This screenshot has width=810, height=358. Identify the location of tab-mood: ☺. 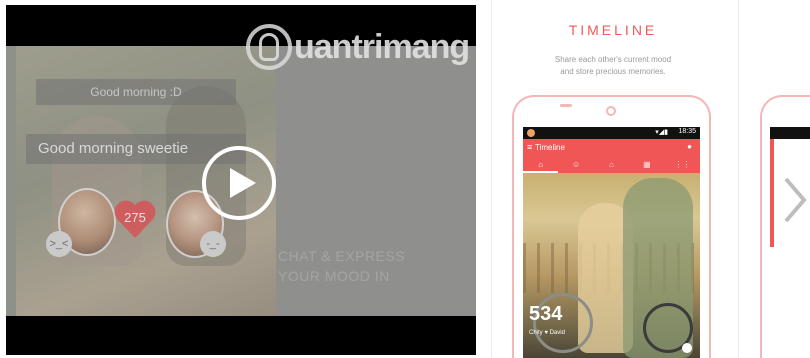
(575, 166).